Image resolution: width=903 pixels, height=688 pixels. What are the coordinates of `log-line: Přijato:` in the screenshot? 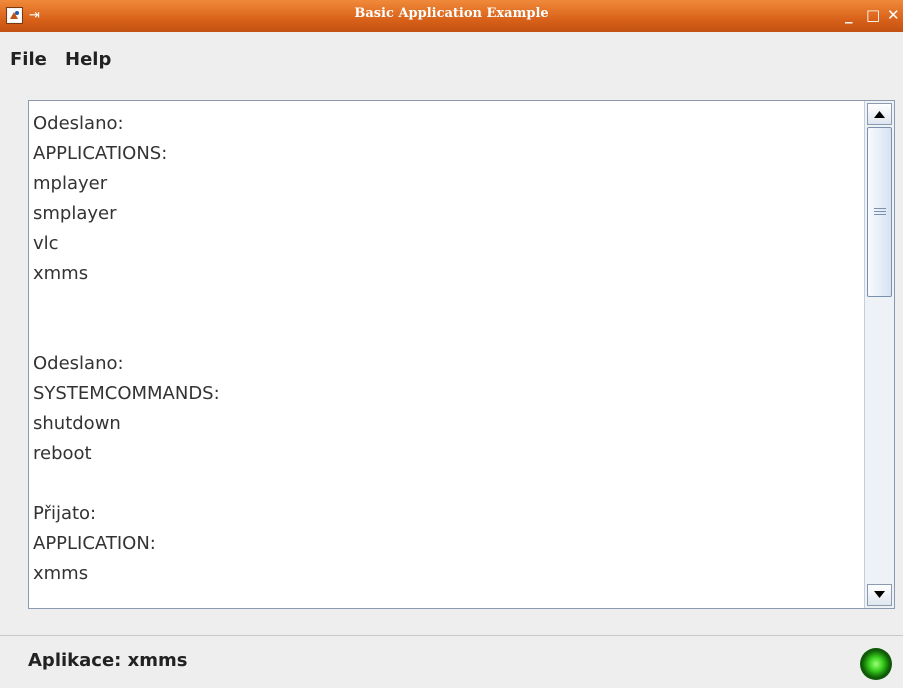 It's located at (65, 513).